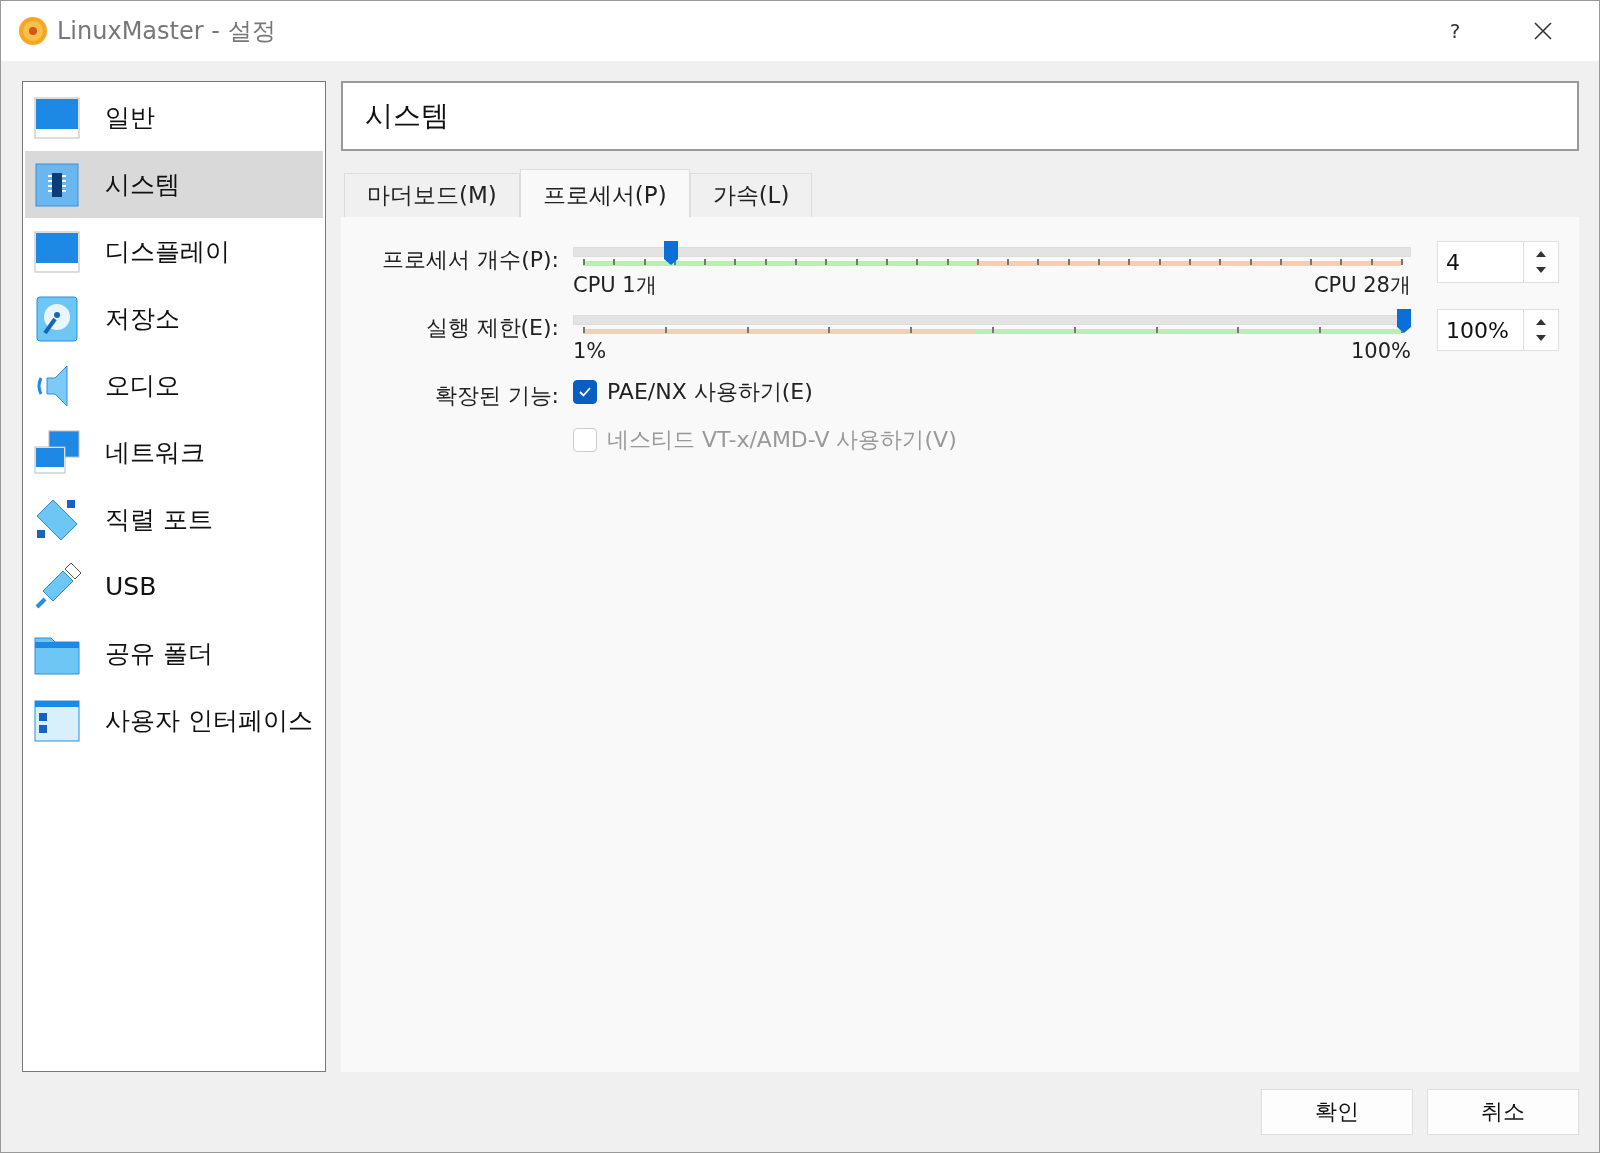 The width and height of the screenshot is (1600, 1153). What do you see at coordinates (166, 31) in the screenshot?
I see `window-title: LinuxMaster - 설정` at bounding box center [166, 31].